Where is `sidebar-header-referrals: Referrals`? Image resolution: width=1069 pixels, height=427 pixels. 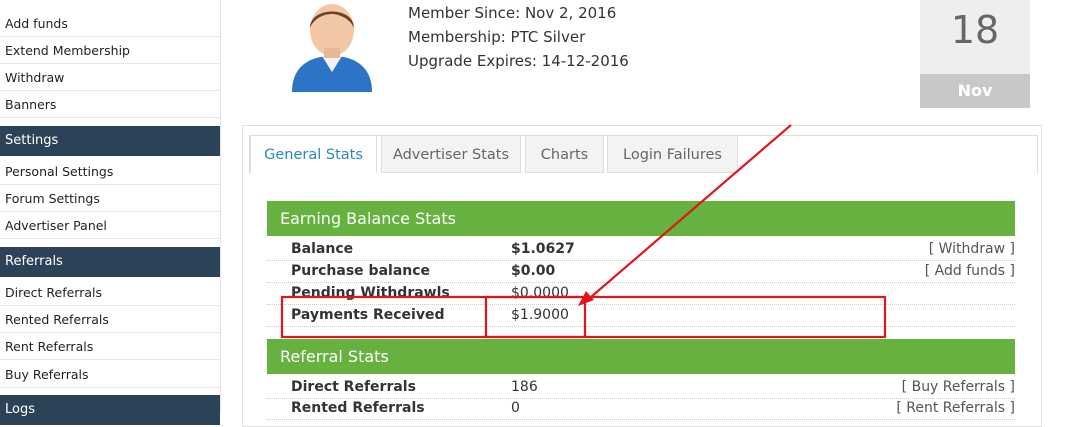
sidebar-header-referrals: Referrals is located at coordinates (110, 262).